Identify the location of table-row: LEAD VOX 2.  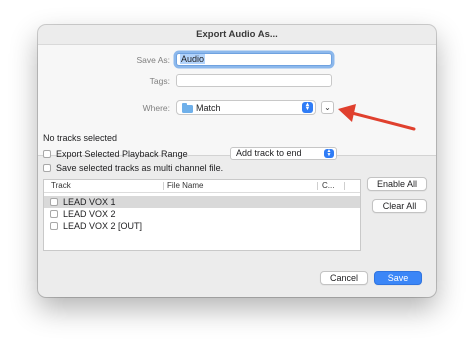
(202, 214).